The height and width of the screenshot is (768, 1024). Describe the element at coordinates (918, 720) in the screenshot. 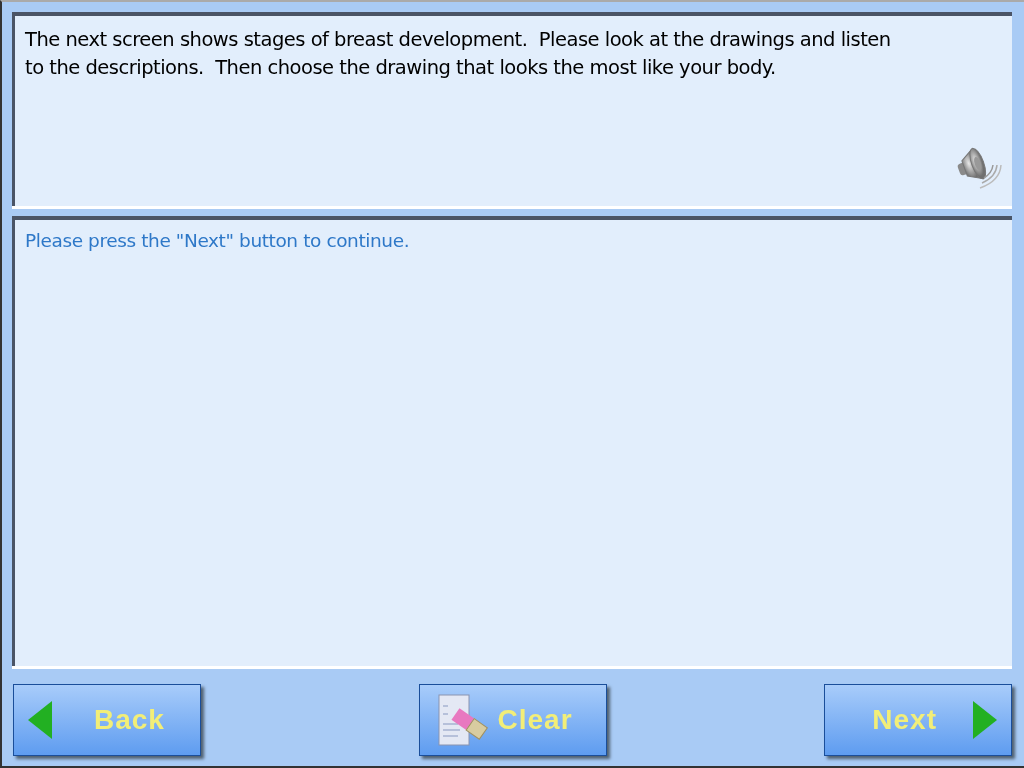

I see `next-button: Next` at that location.